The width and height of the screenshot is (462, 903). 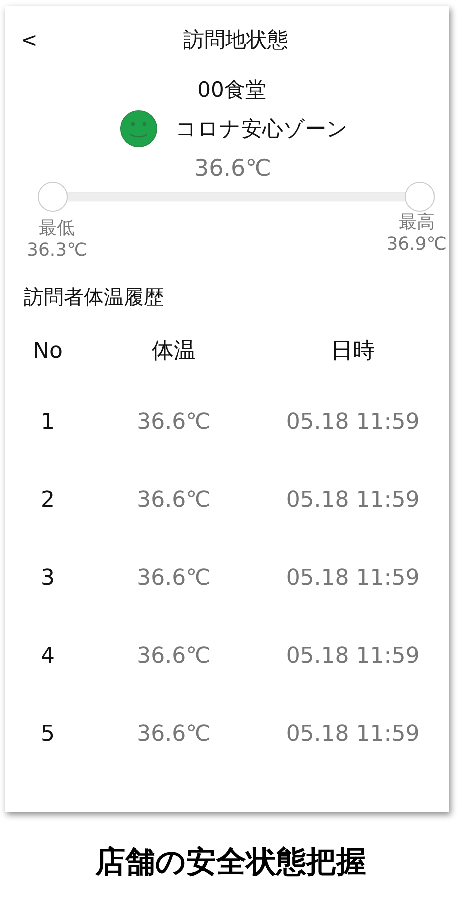 What do you see at coordinates (233, 169) in the screenshot?
I see `current-temperature: 36.6℃` at bounding box center [233, 169].